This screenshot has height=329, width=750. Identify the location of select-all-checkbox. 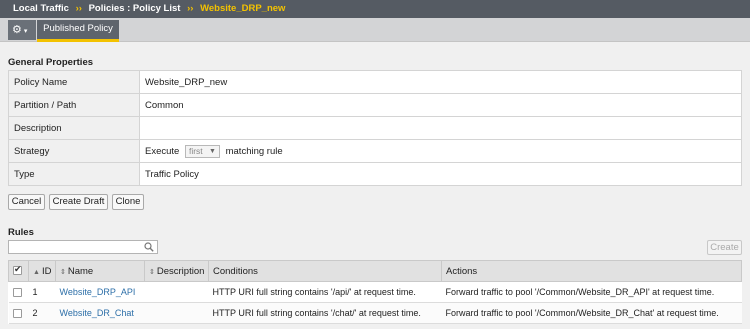
(17, 270).